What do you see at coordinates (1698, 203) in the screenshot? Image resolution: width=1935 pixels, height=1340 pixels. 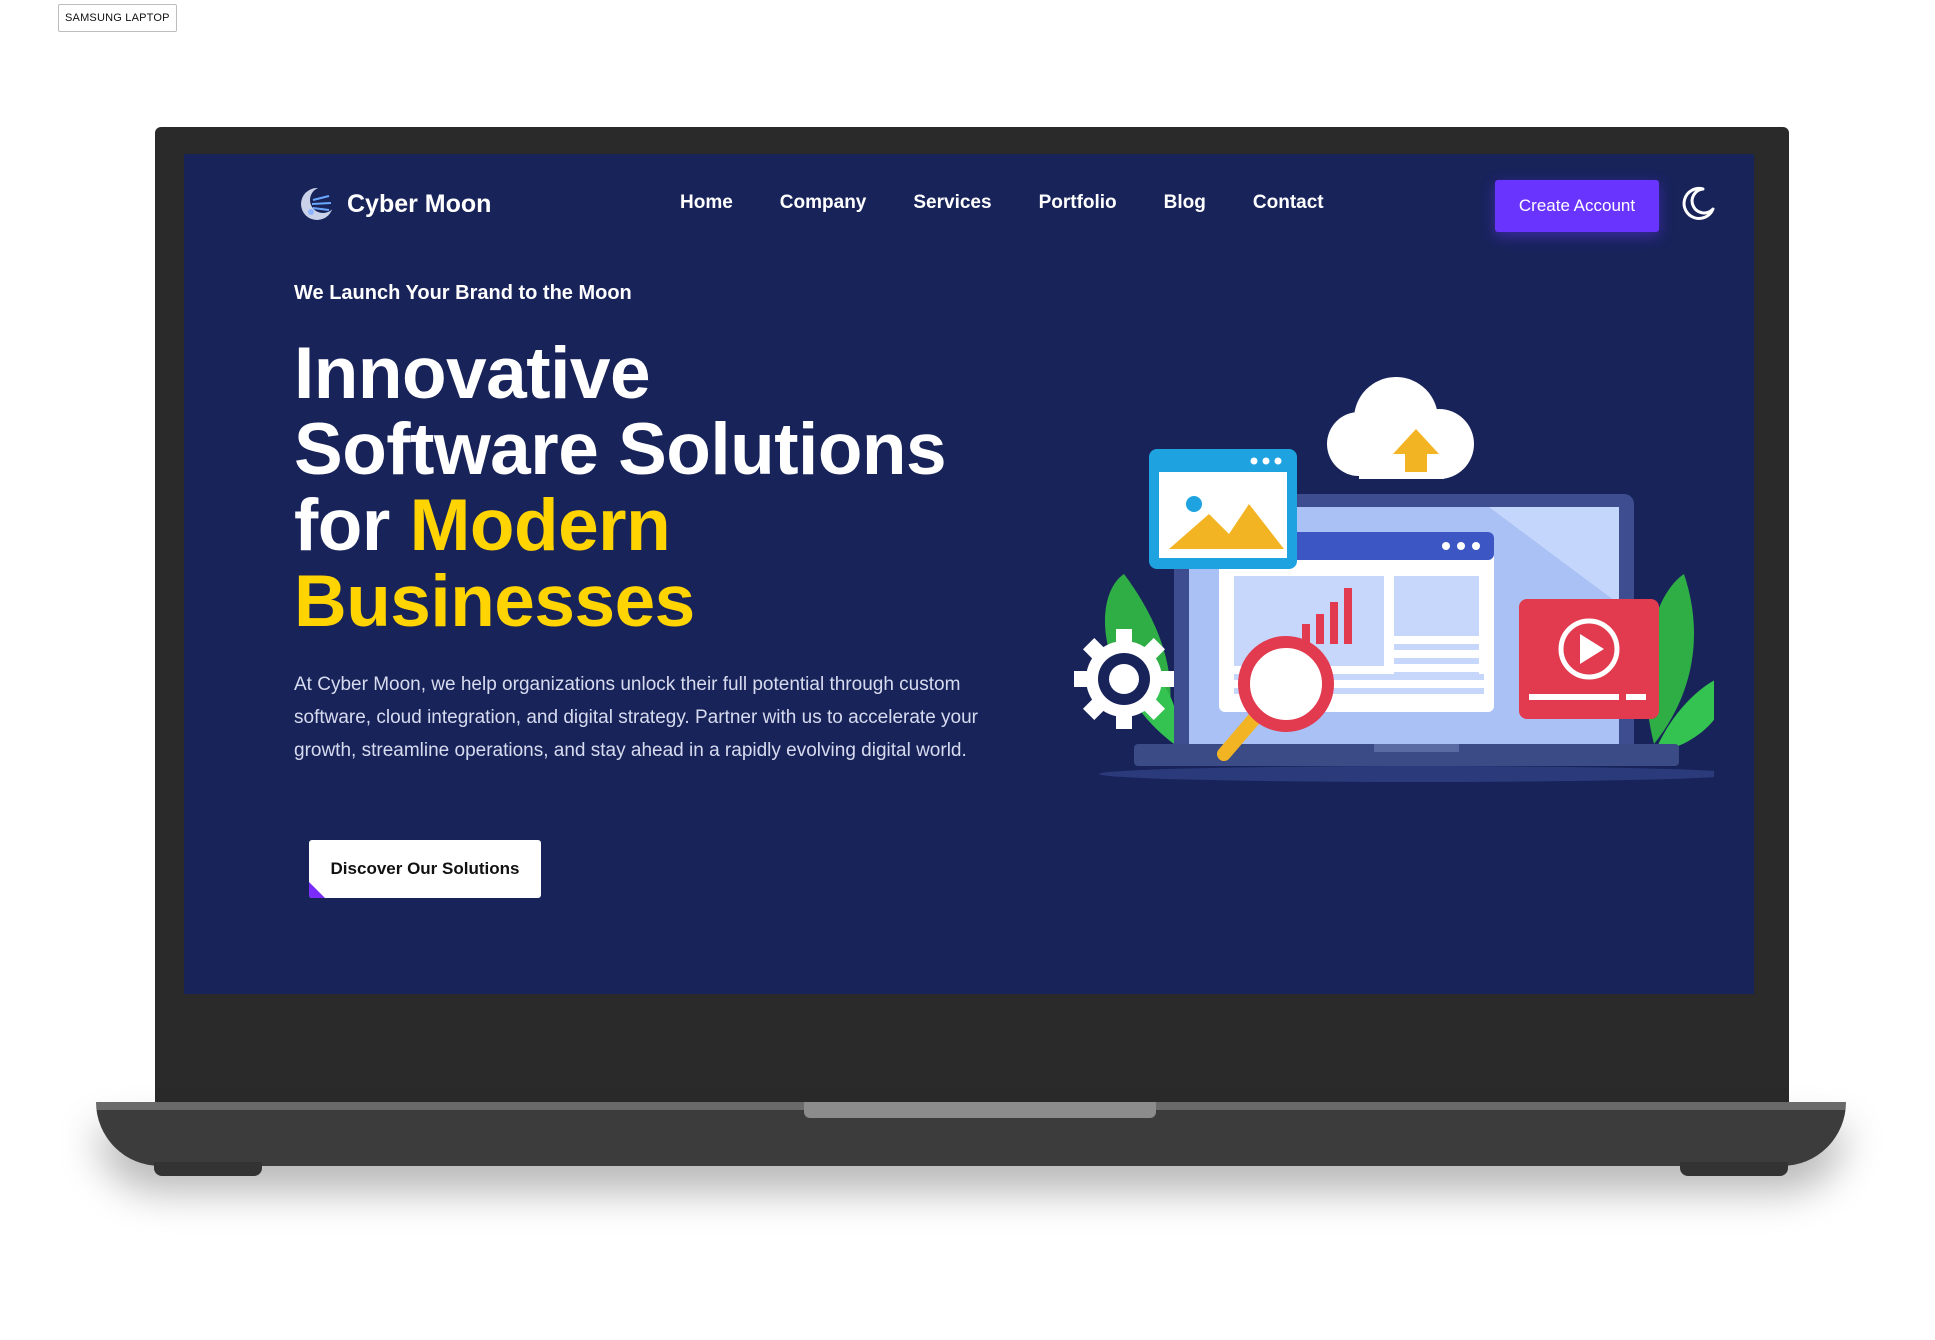 I see `moon-icon` at bounding box center [1698, 203].